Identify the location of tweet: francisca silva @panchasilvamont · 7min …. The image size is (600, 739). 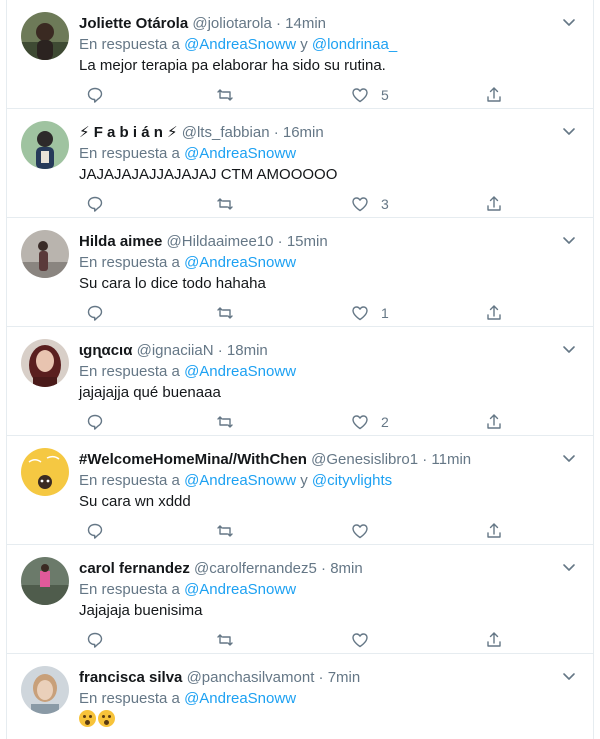
(300, 696).